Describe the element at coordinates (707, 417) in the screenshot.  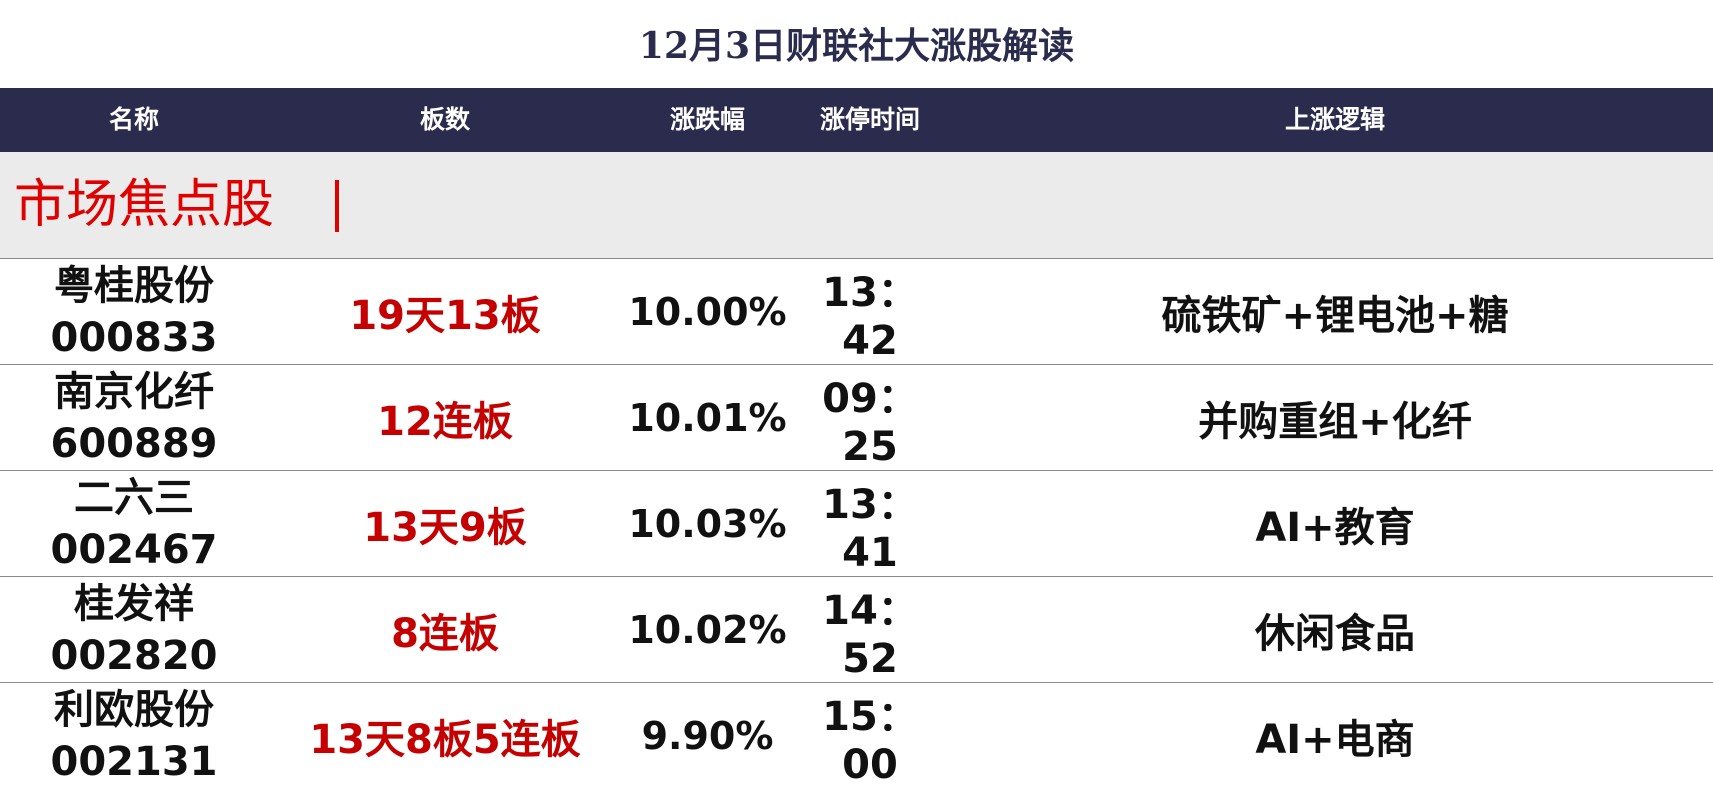
I see `change-percent: 10.01%` at that location.